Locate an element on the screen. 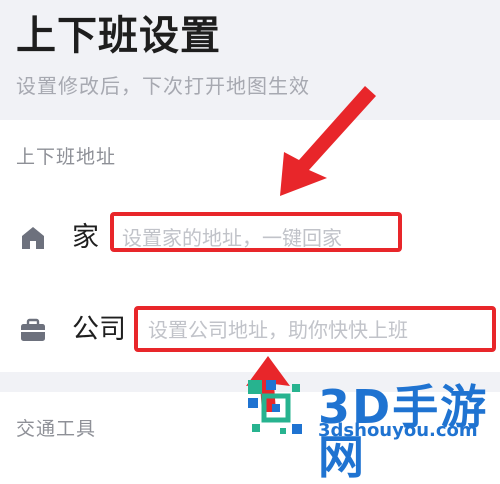  watermark-logo-icon is located at coordinates (275, 407).